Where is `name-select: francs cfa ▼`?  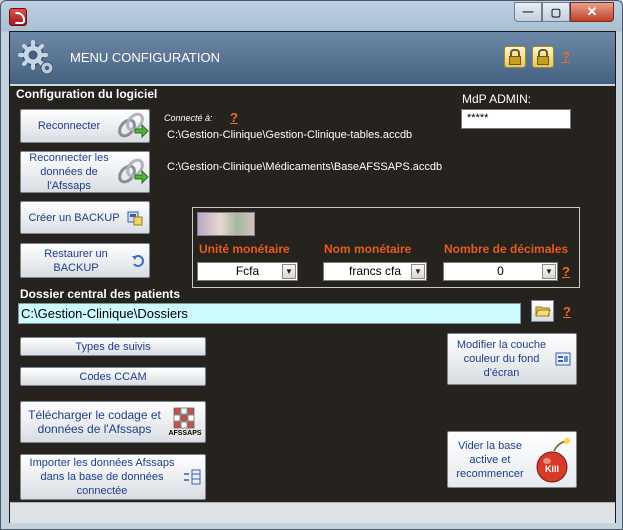 name-select: francs cfa ▼ is located at coordinates (375, 271).